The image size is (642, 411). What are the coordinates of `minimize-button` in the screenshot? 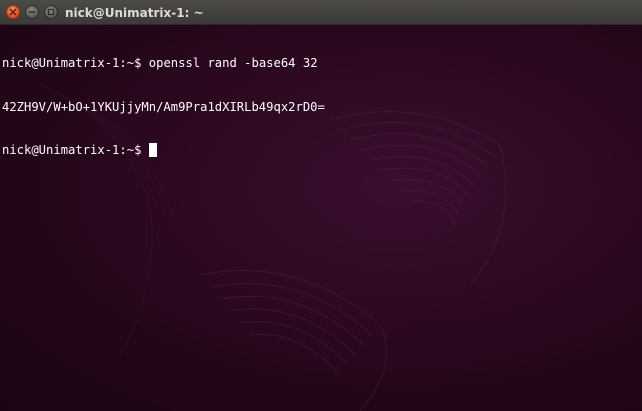 It's located at (32, 12).